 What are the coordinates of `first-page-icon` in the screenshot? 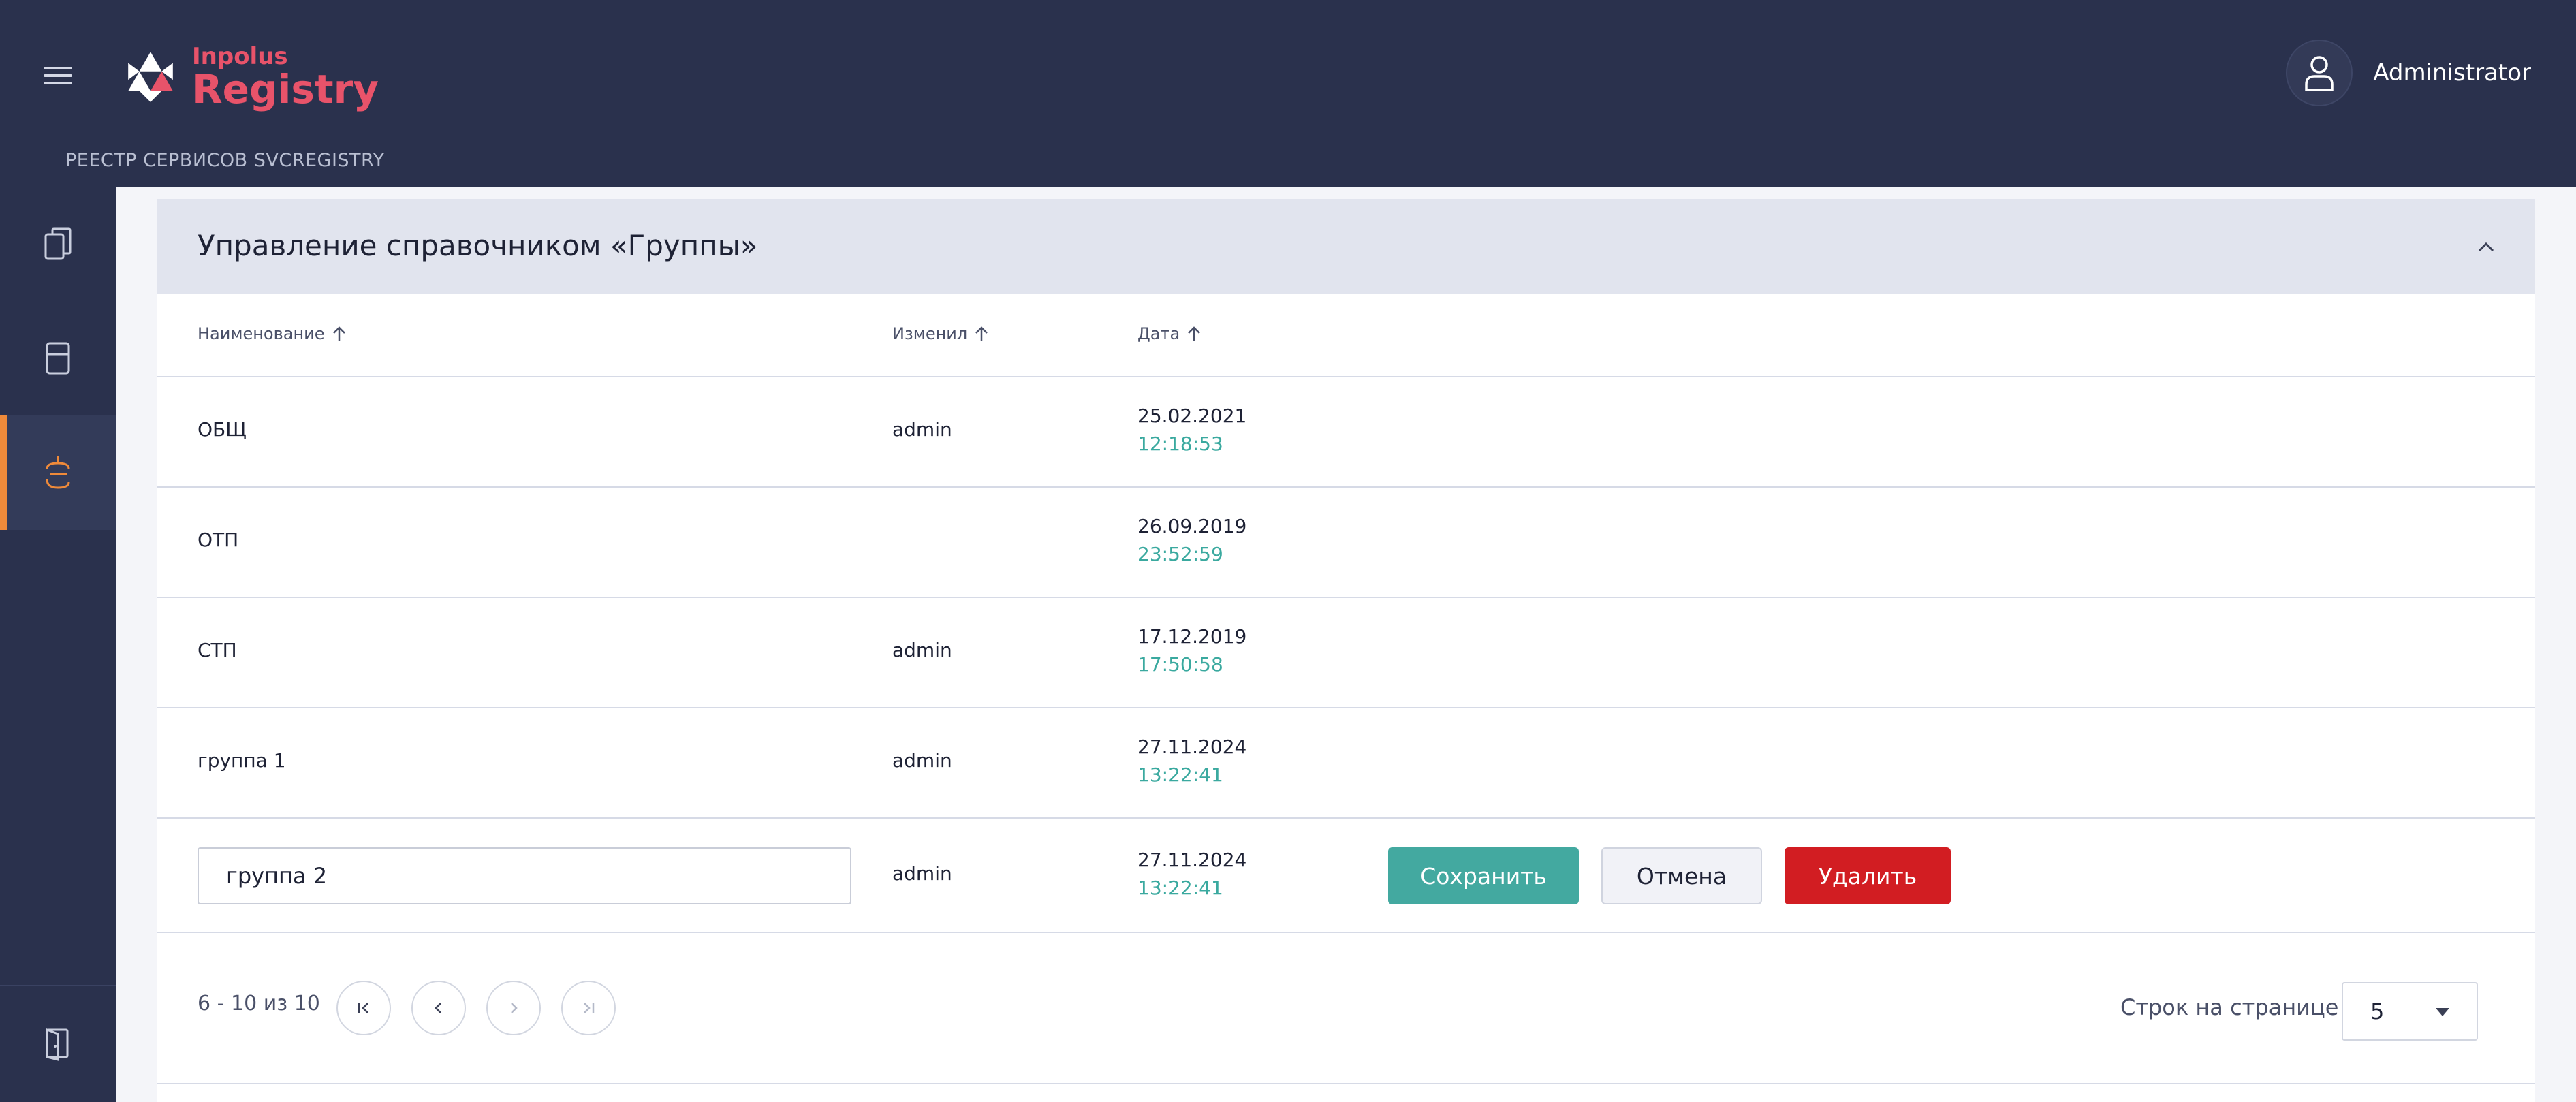 It's located at (363, 1008).